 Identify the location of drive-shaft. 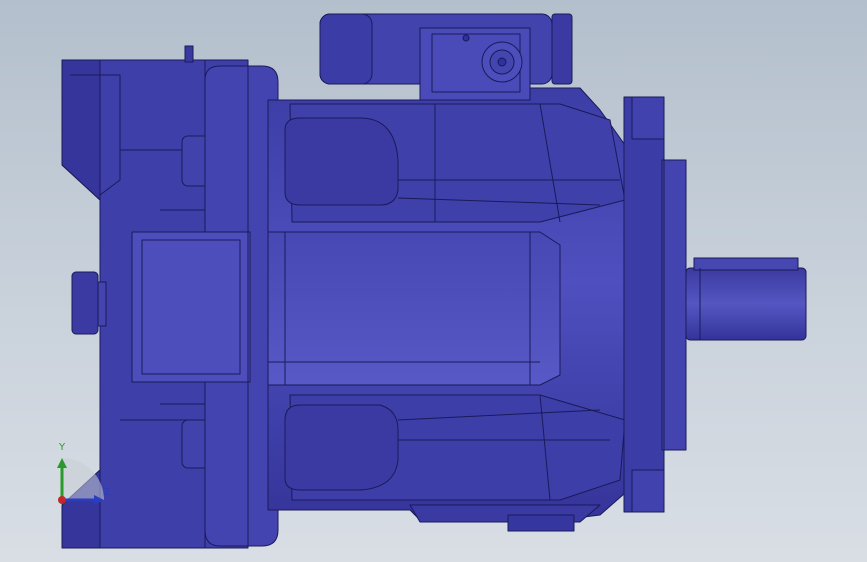
(746, 299).